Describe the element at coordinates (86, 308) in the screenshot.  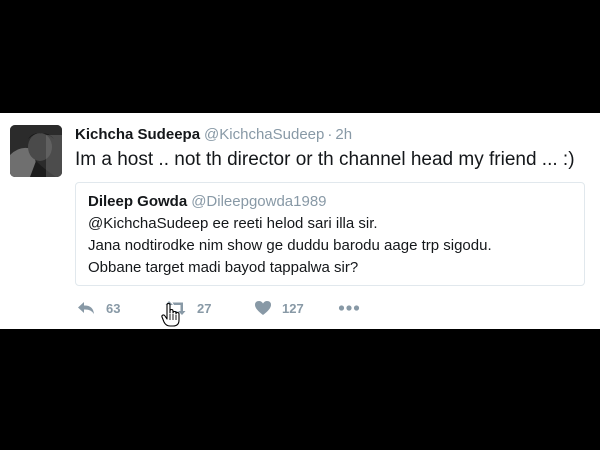
I see `reply-icon` at that location.